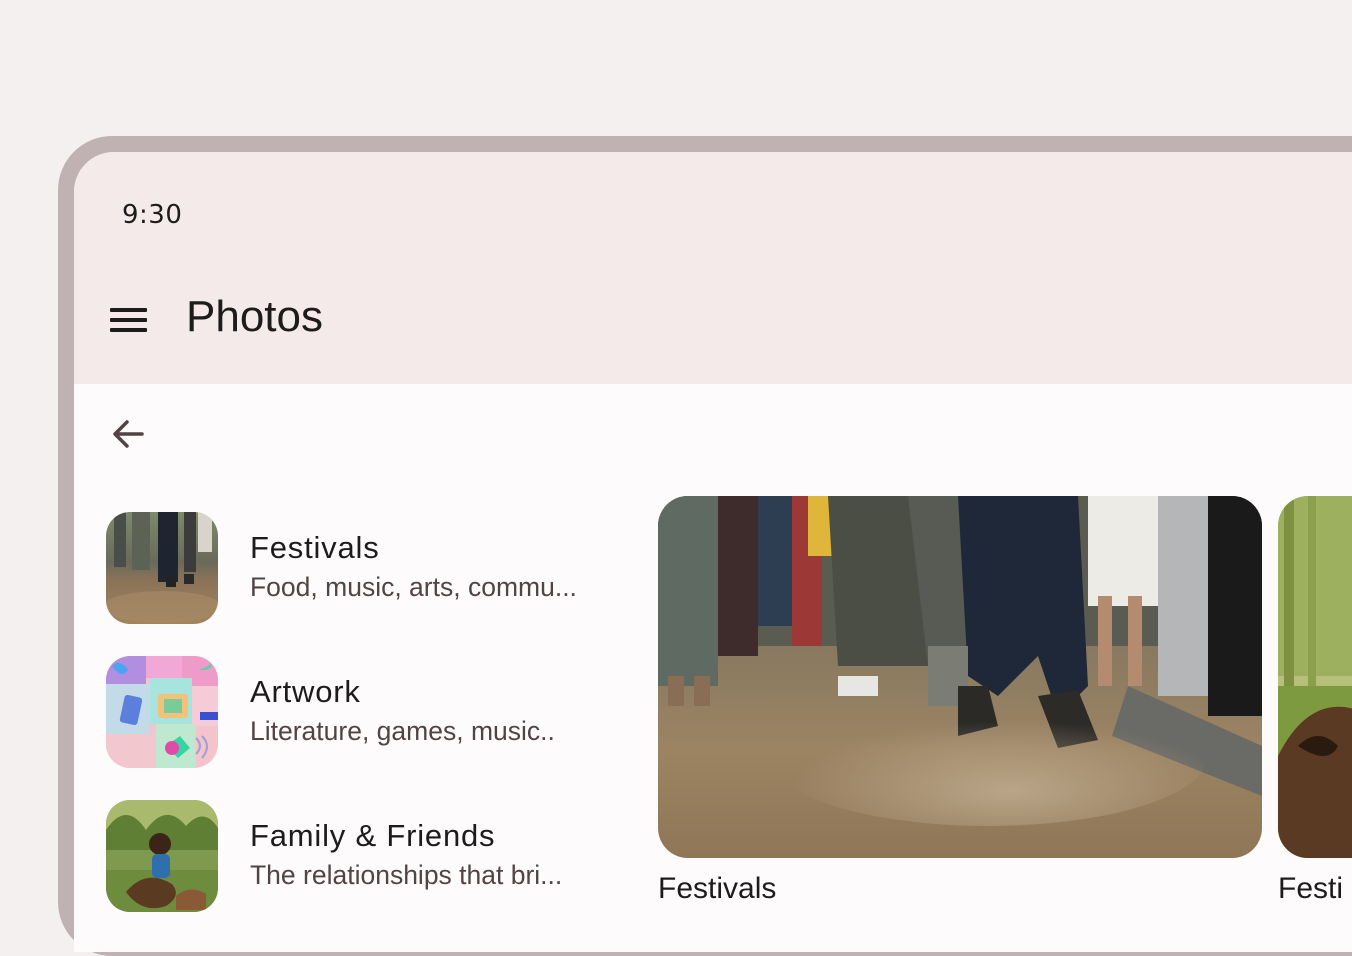  Describe the element at coordinates (162, 712) in the screenshot. I see `artwork-thumbnail` at that location.